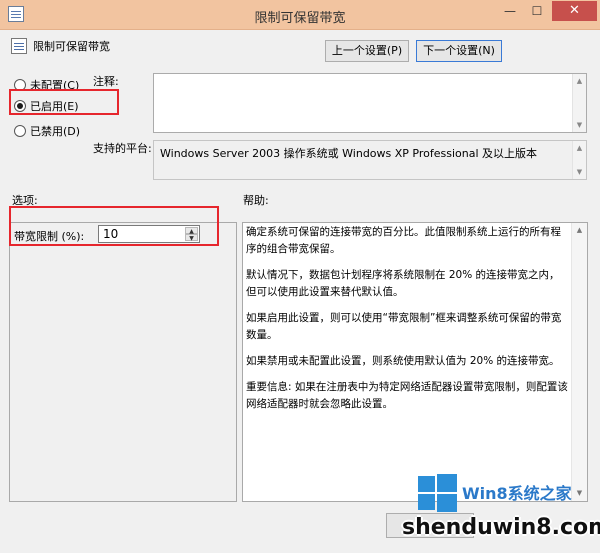 This screenshot has width=600, height=553. I want to click on radio-label: 已禁用(D), so click(55, 131).